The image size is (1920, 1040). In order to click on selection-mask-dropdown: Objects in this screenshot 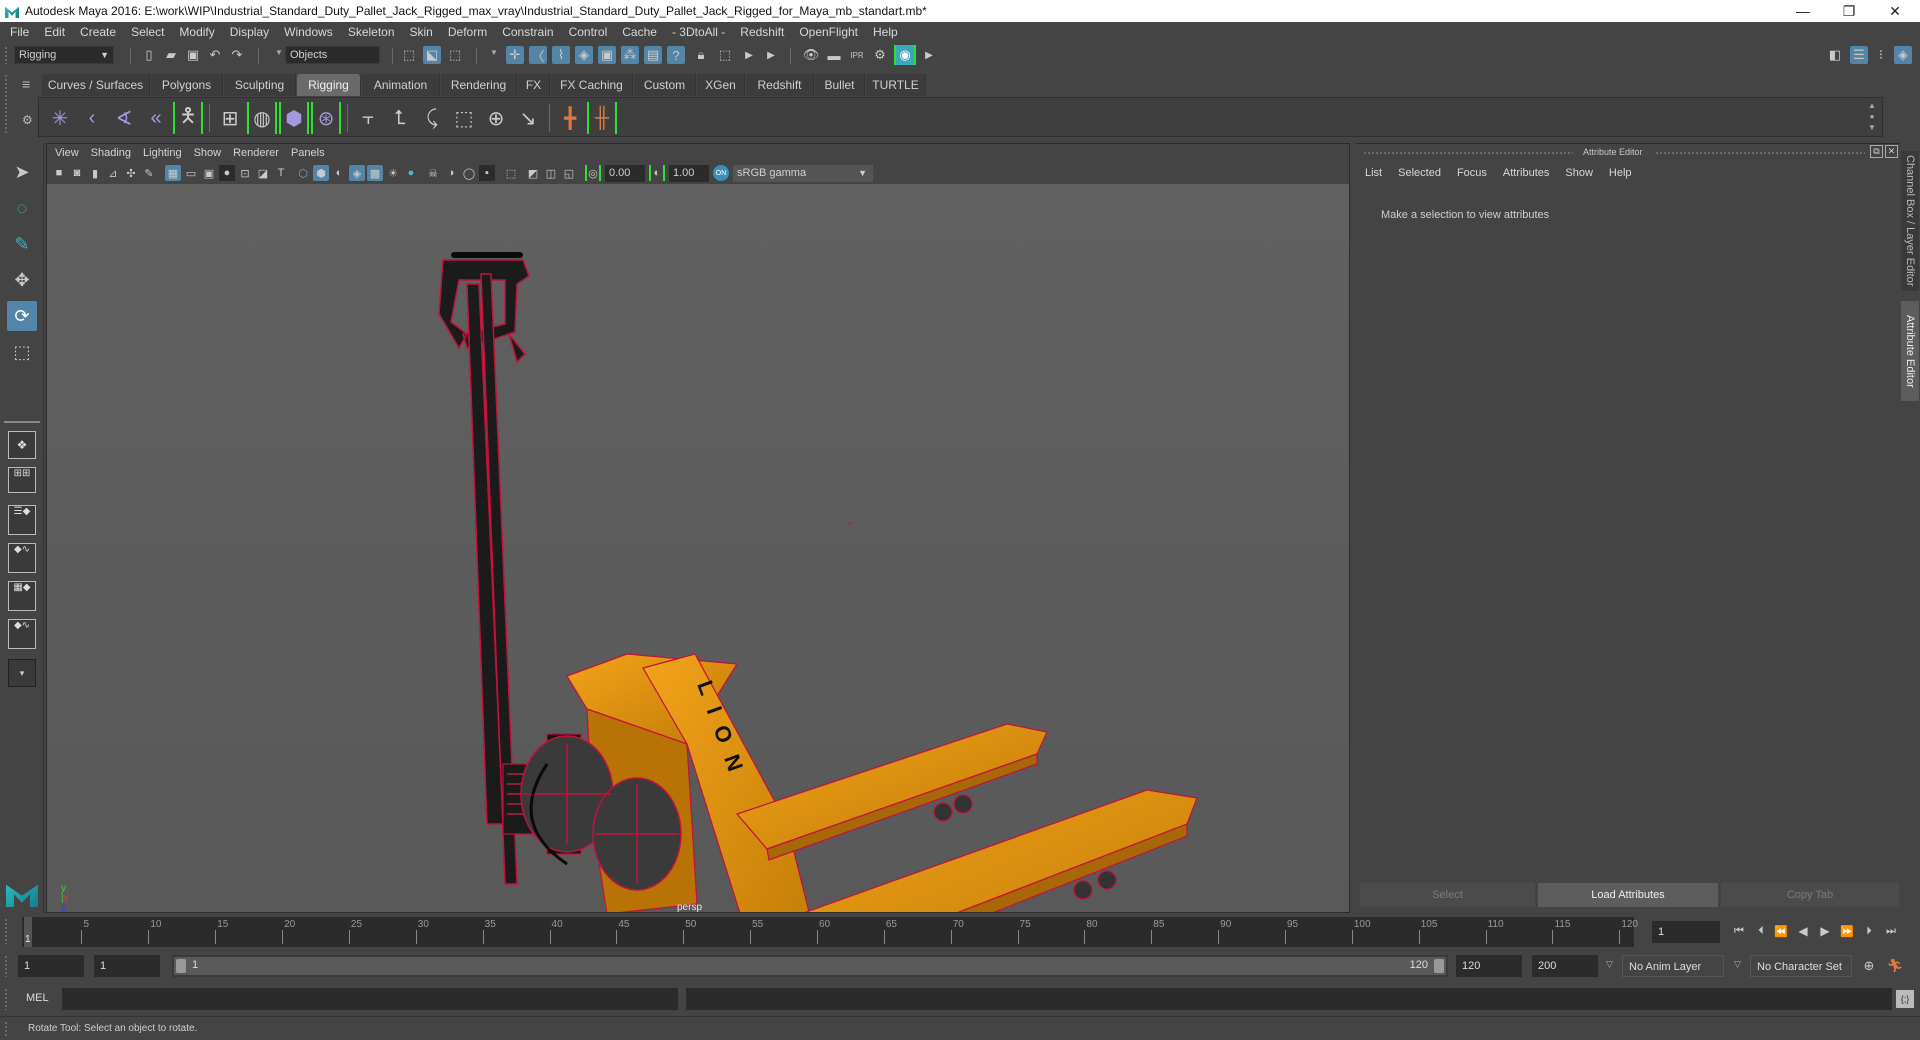, I will do `click(332, 55)`.